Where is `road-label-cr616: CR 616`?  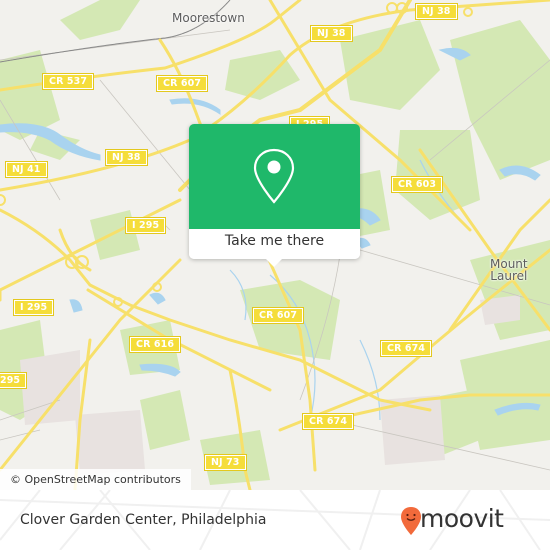
road-label-cr616: CR 616 is located at coordinates (155, 344).